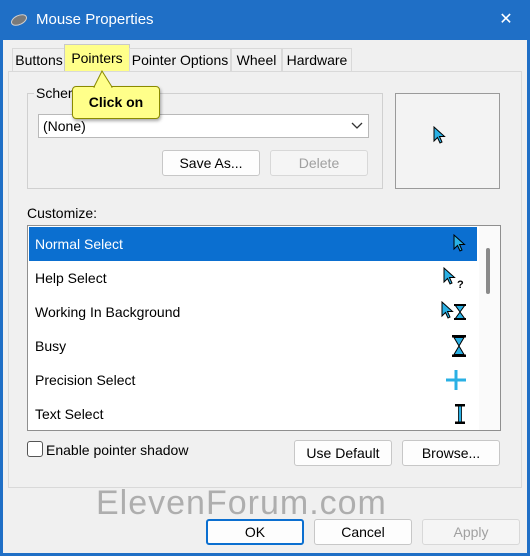 Image resolution: width=530 pixels, height=556 pixels. Describe the element at coordinates (488, 271) in the screenshot. I see `scrollbar-thumb` at that location.